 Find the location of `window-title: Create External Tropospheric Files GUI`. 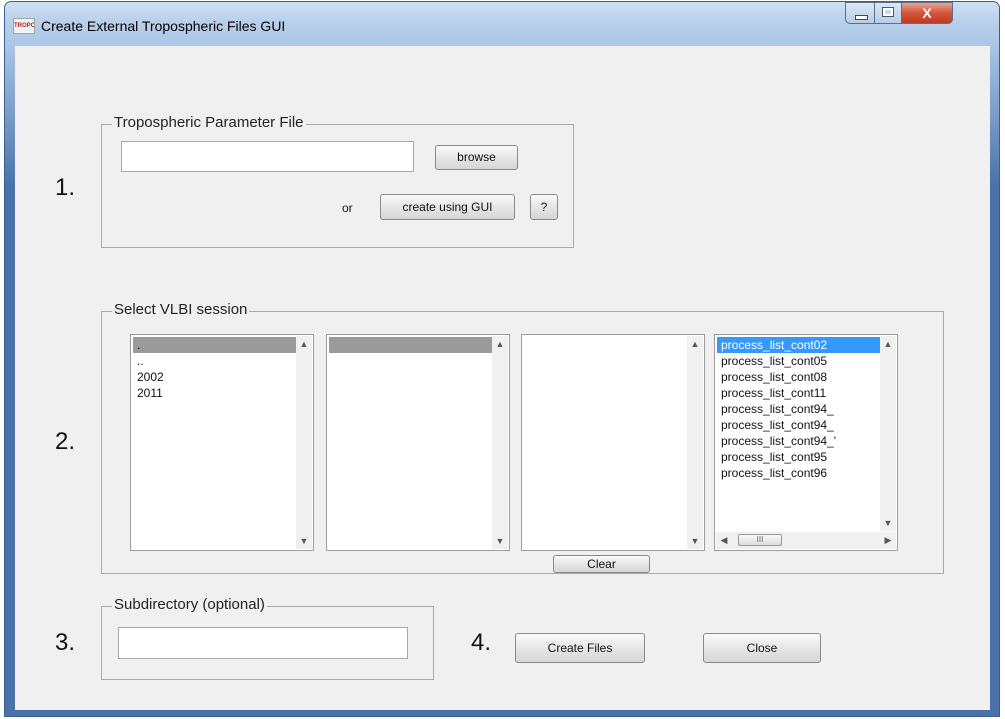

window-title: Create External Tropospheric Files GUI is located at coordinates (163, 26).